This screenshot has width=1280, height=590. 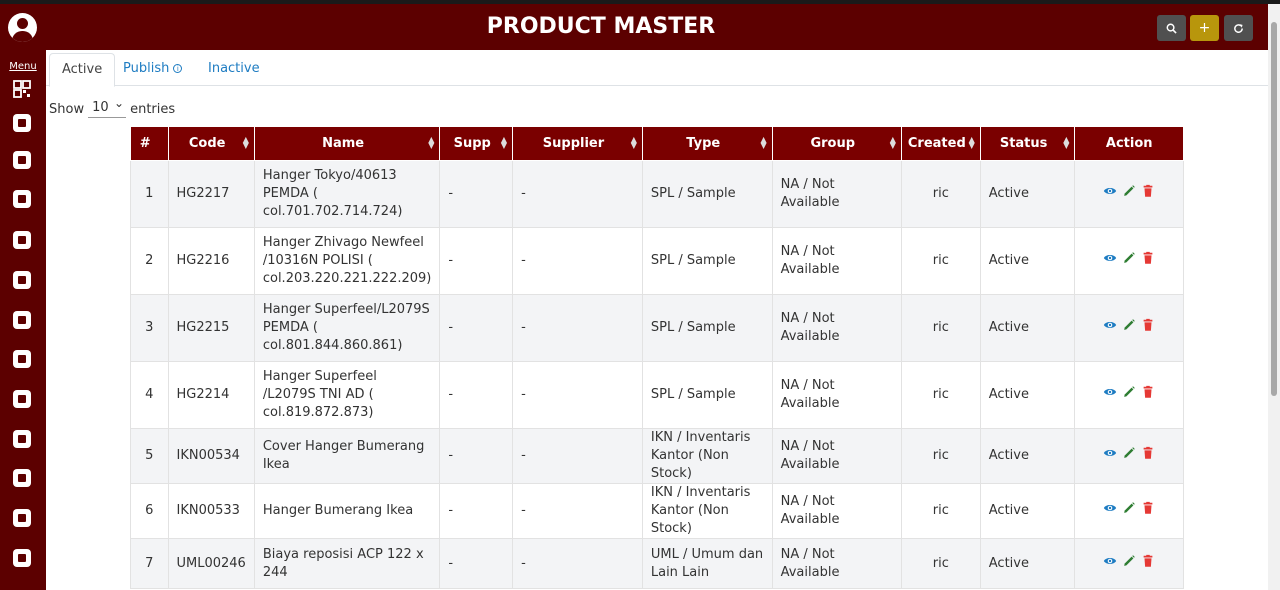 I want to click on row-number: 2, so click(x=149, y=261).